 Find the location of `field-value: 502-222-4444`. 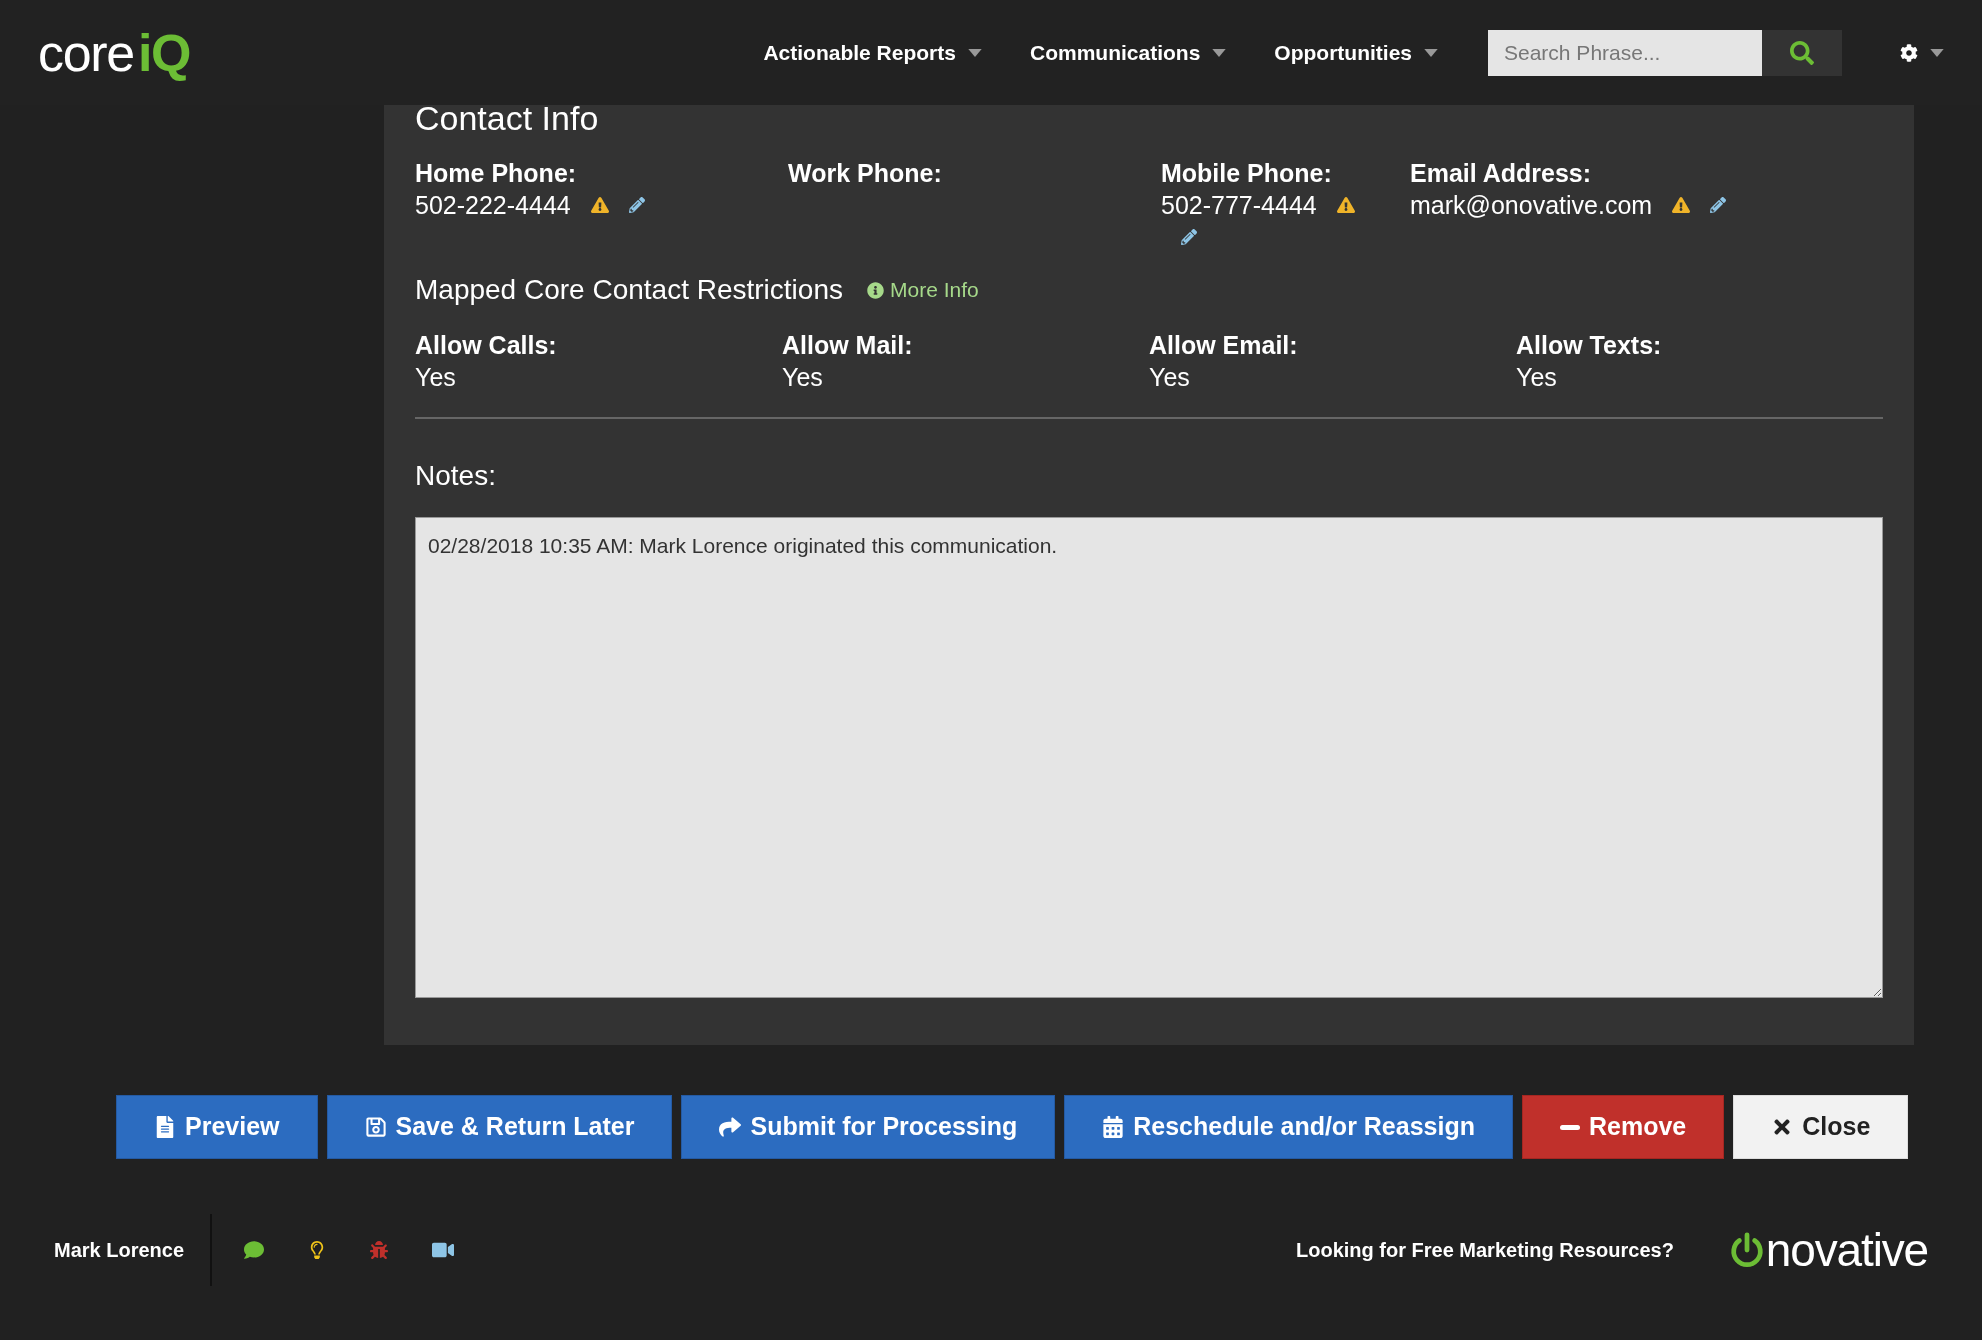

field-value: 502-222-4444 is located at coordinates (493, 205).